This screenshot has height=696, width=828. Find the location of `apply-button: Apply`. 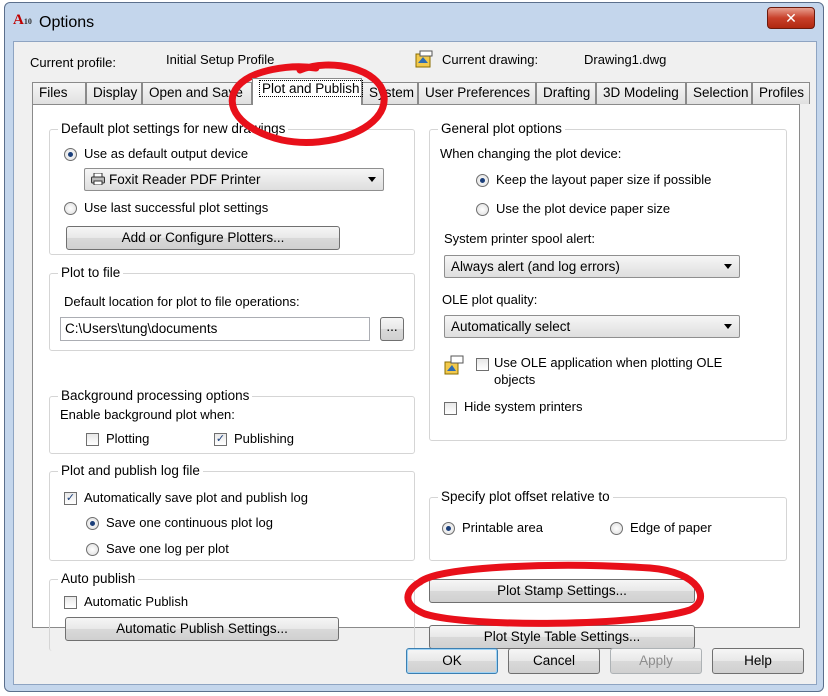

apply-button: Apply is located at coordinates (656, 661).